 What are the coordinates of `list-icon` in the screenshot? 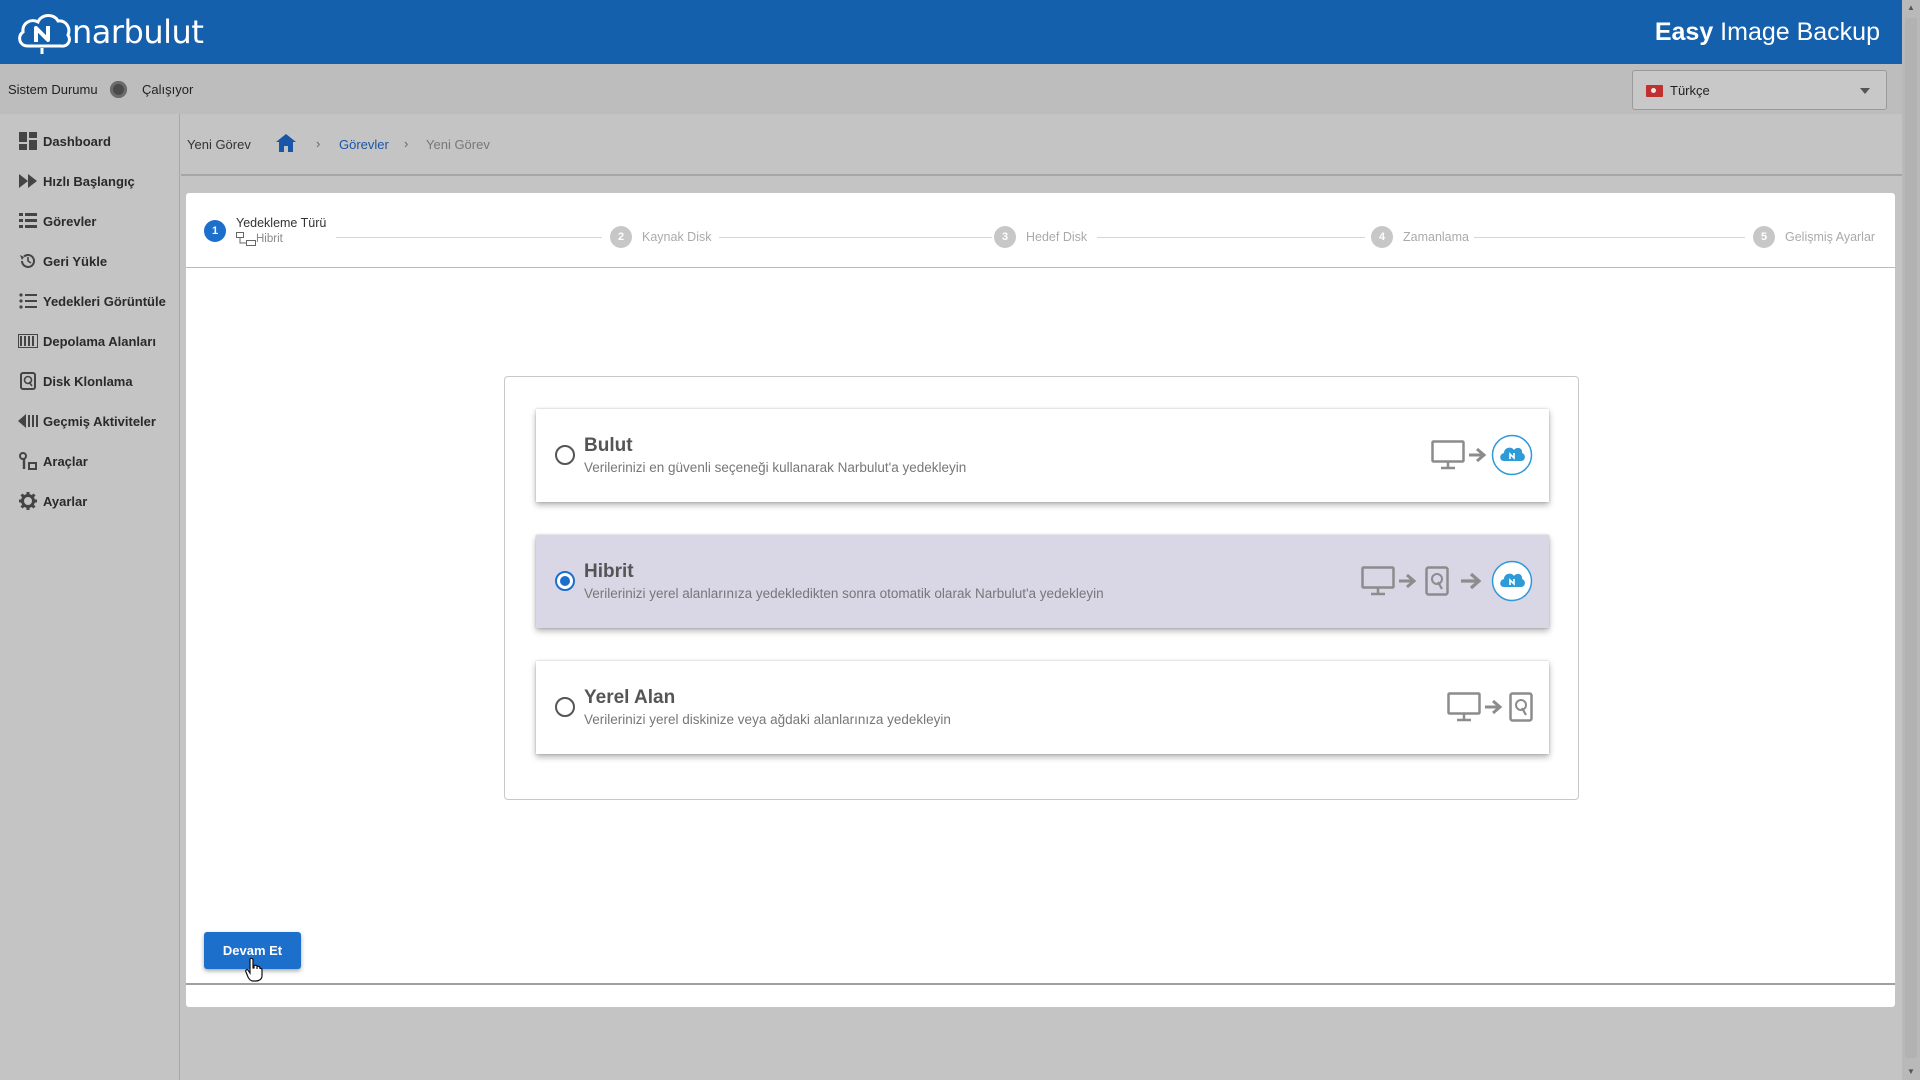 It's located at (28, 221).